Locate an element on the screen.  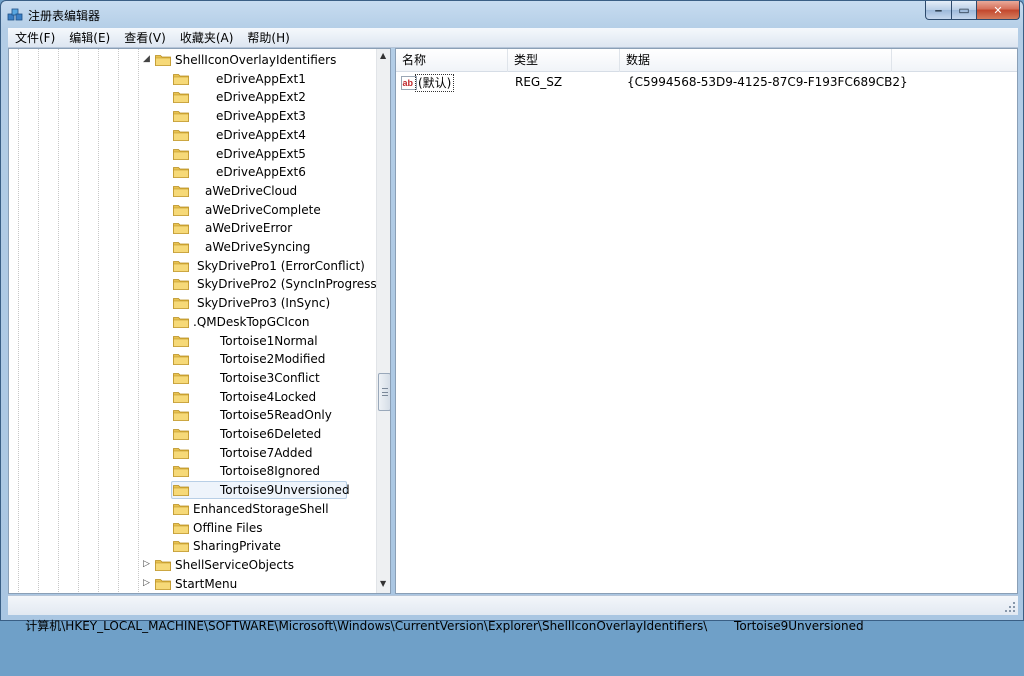
tree-item: eDriveAppExt4 is located at coordinates (194, 135).